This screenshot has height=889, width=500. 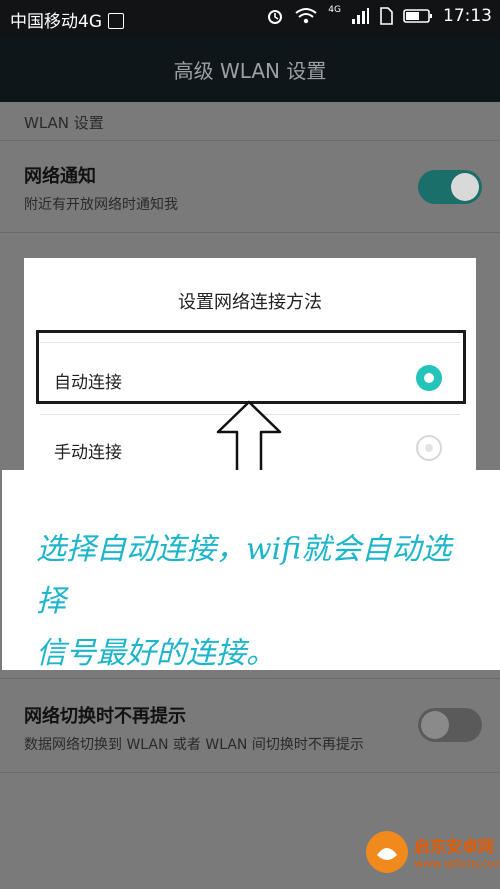 I want to click on watermark-url: www.qdlxtq.com, so click(x=457, y=863).